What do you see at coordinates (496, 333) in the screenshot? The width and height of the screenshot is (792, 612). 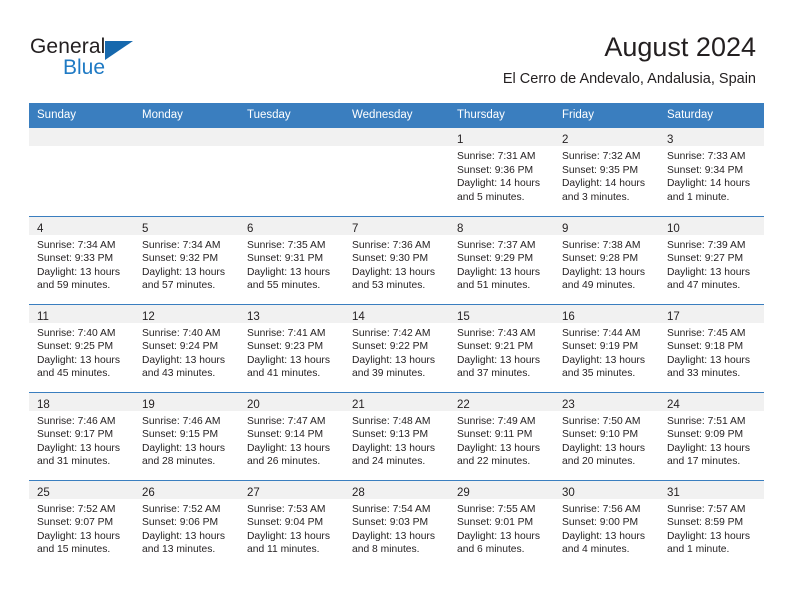 I see `sunrise-text: Sunrise: 7:43 AM` at bounding box center [496, 333].